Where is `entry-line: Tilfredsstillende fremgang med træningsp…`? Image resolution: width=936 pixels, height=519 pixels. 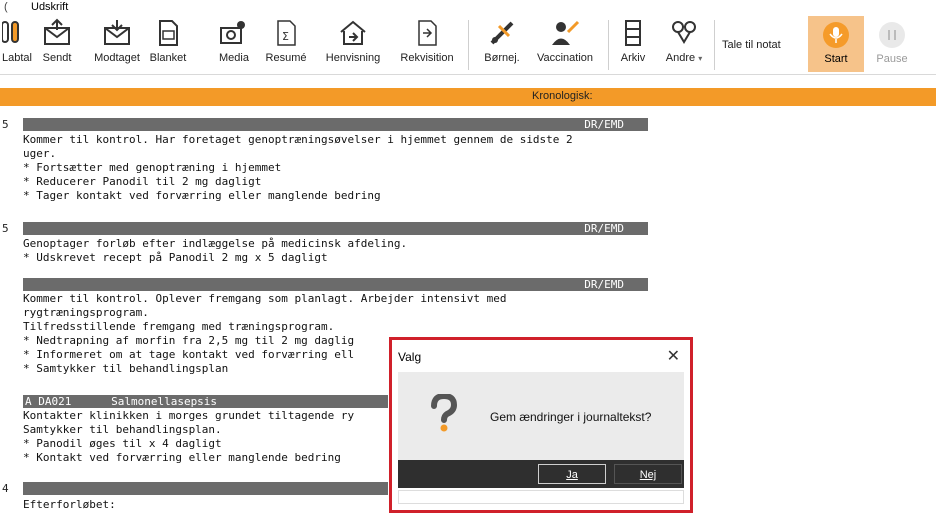 entry-line: Tilfredsstillende fremgang med træningsp… is located at coordinates (179, 326).